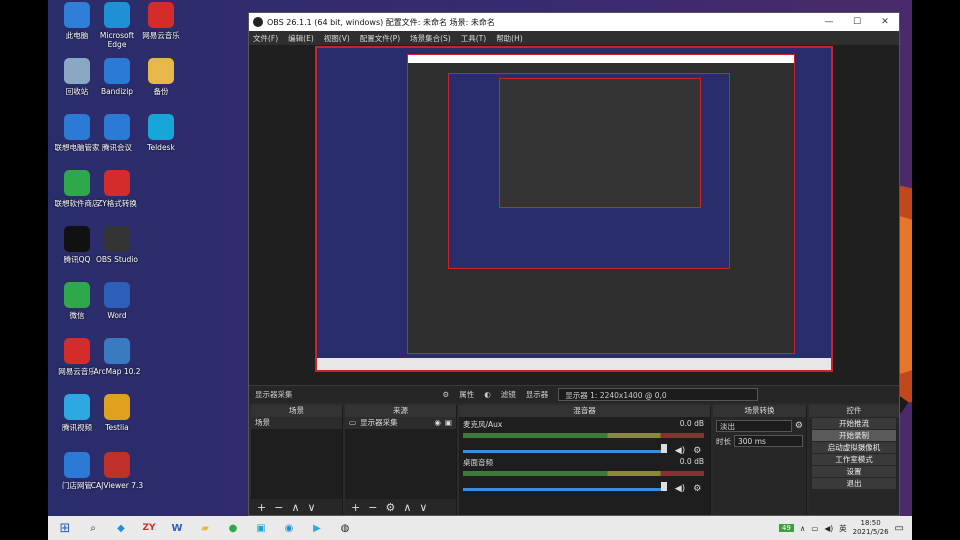  Describe the element at coordinates (161, 32) in the screenshot. I see `desktop-icon: 网易云音乐` at that location.